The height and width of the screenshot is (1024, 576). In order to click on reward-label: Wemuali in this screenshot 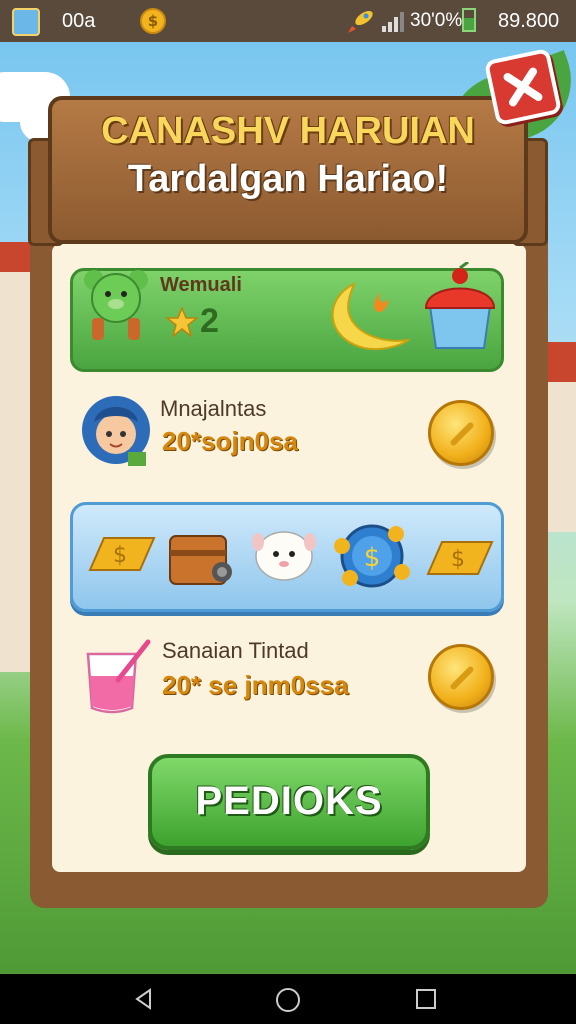, I will do `click(201, 285)`.